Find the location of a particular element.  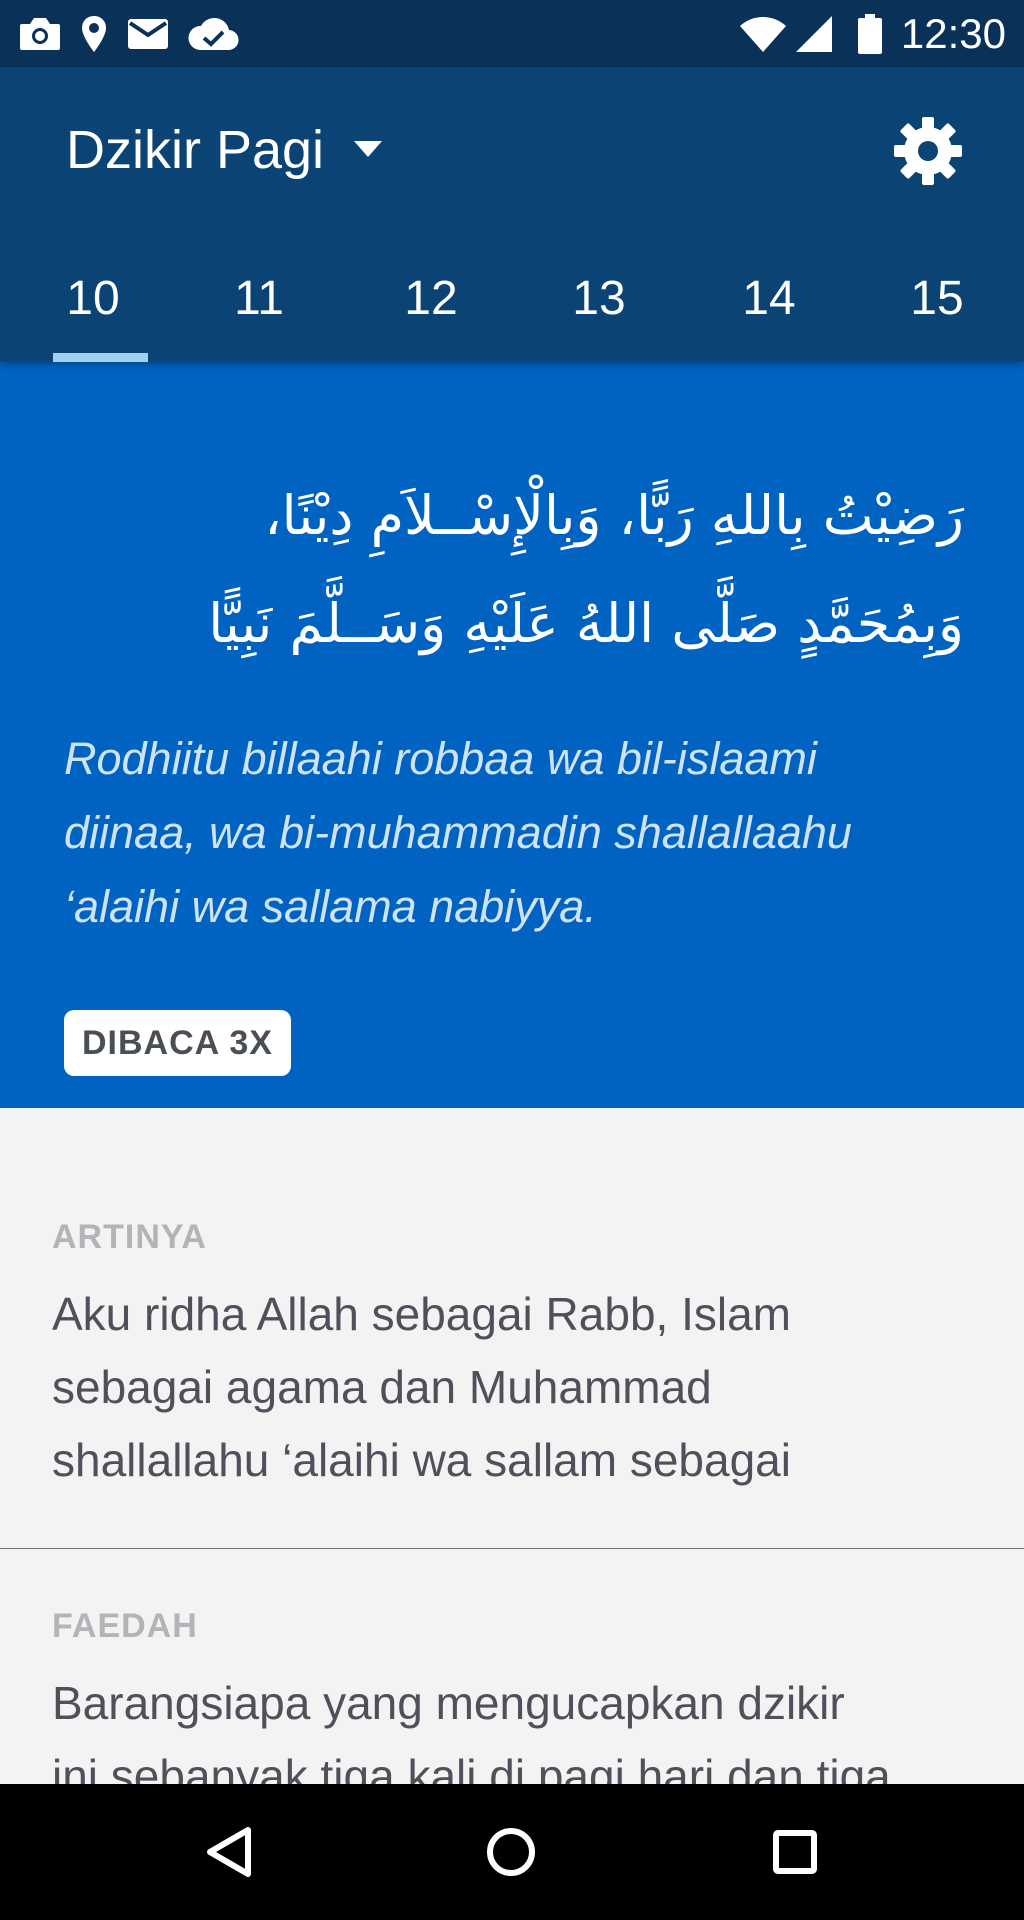

tab-label: 14 is located at coordinates (769, 298).